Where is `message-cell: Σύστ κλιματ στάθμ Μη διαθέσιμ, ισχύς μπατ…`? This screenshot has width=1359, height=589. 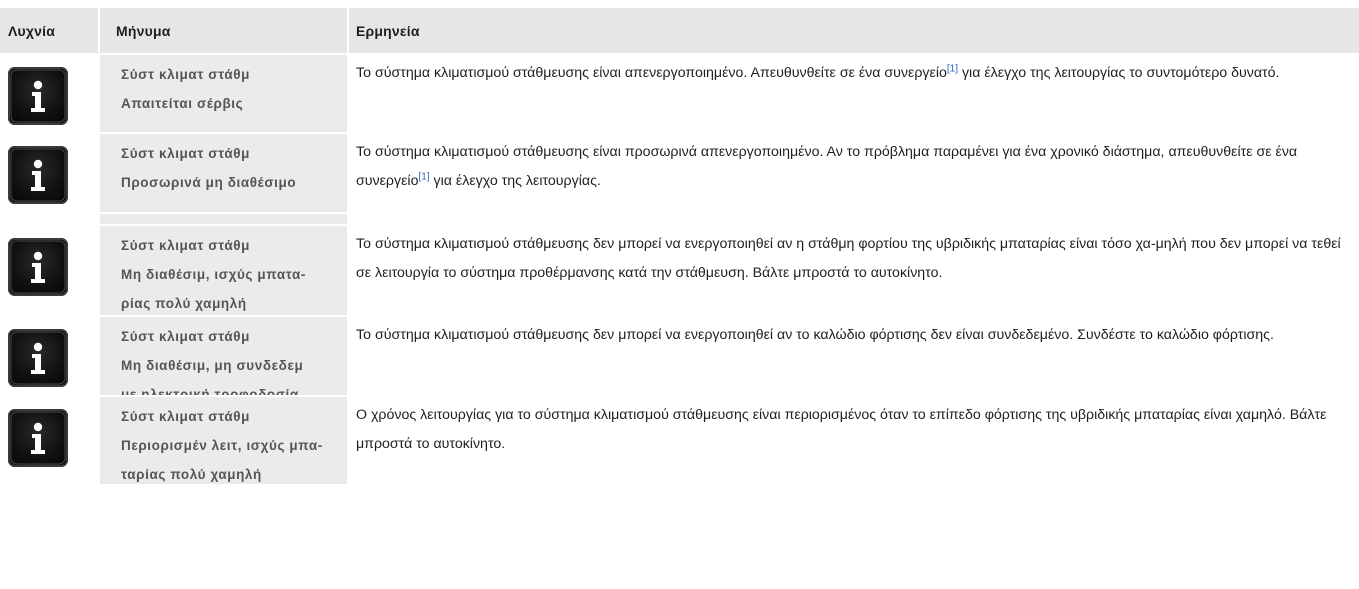 message-cell: Σύστ κλιματ στάθμ Μη διαθέσιμ, ισχύς μπατ… is located at coordinates (223, 269).